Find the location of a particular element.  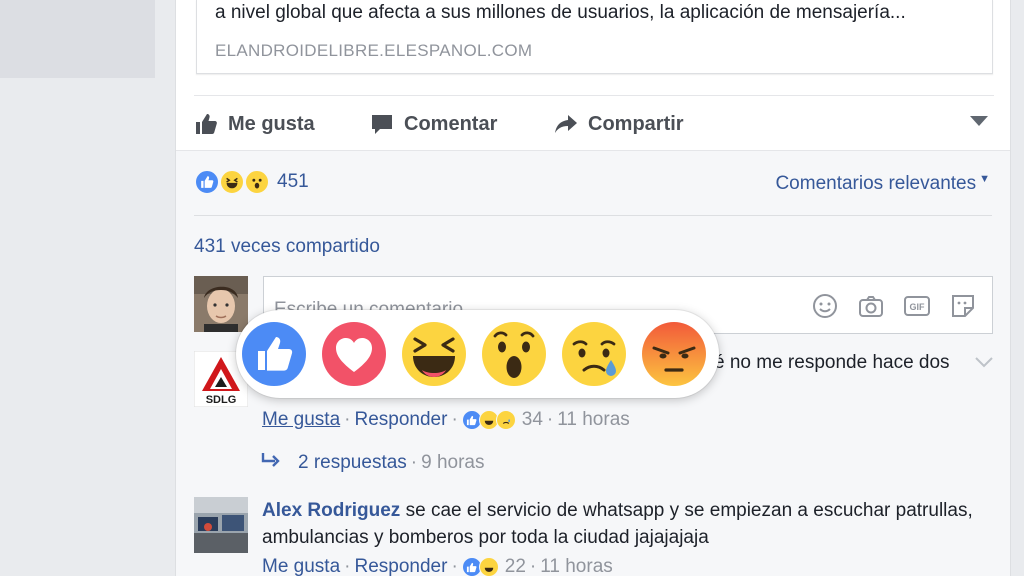

caret-down-icon is located at coordinates (979, 121).